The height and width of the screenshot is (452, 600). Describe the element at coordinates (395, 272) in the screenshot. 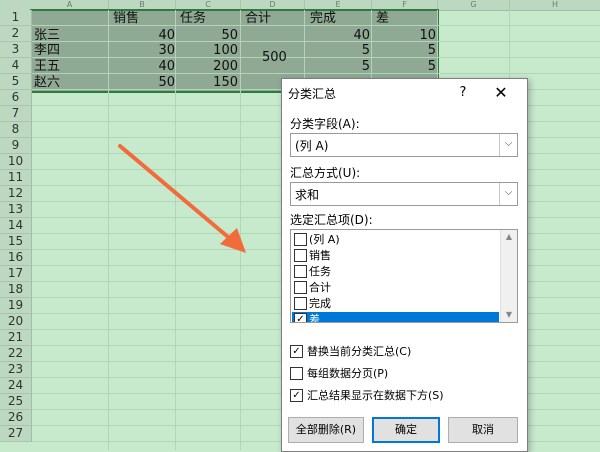

I see `list-item: 任务` at that location.